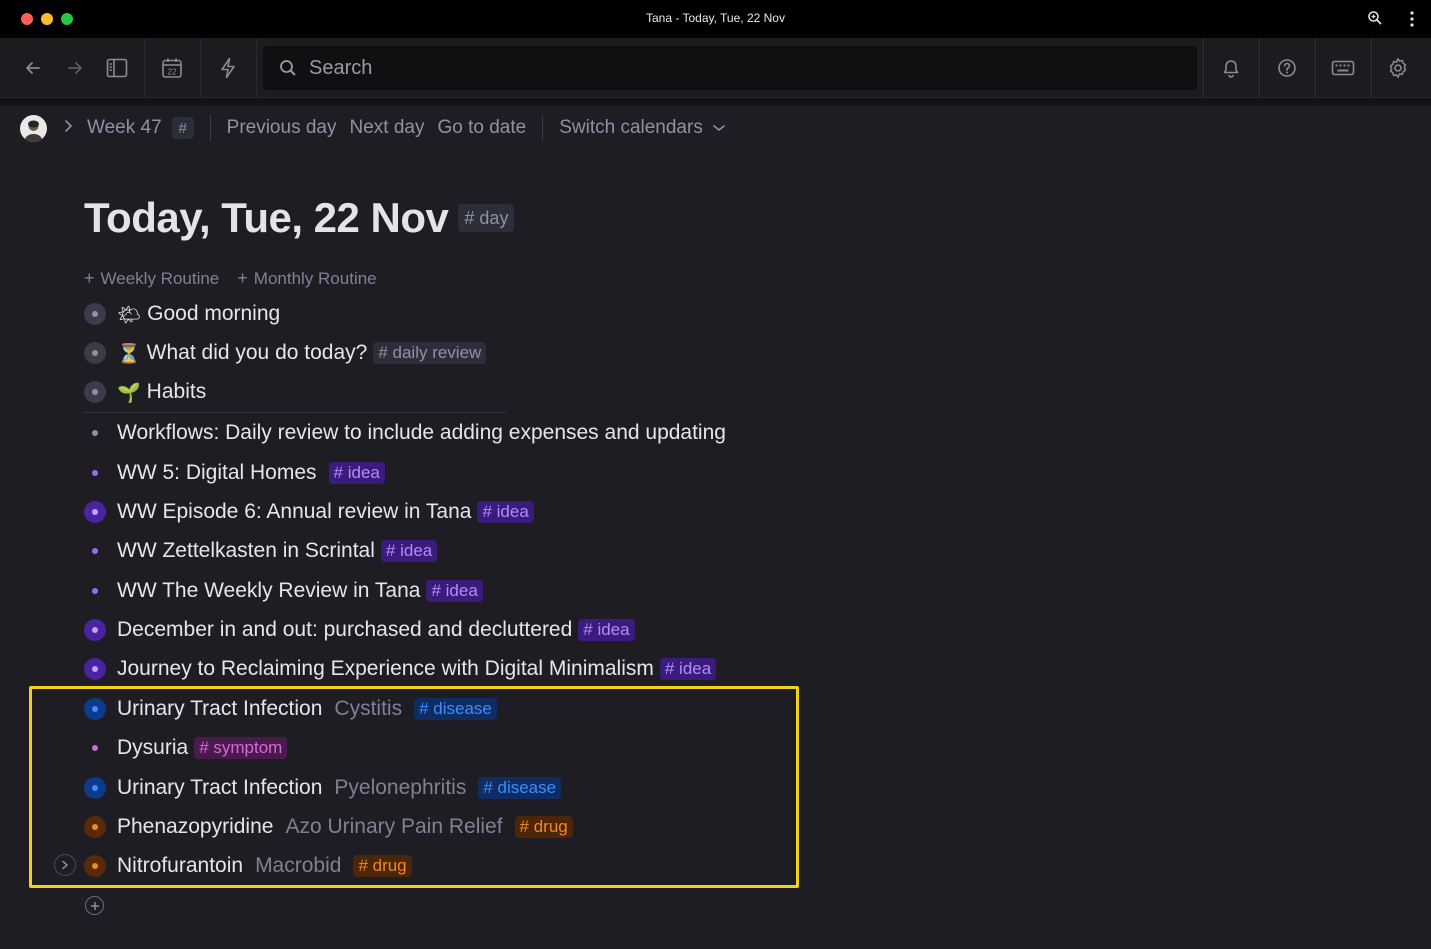 The width and height of the screenshot is (1431, 949). I want to click on arrow-right-icon, so click(75, 68).